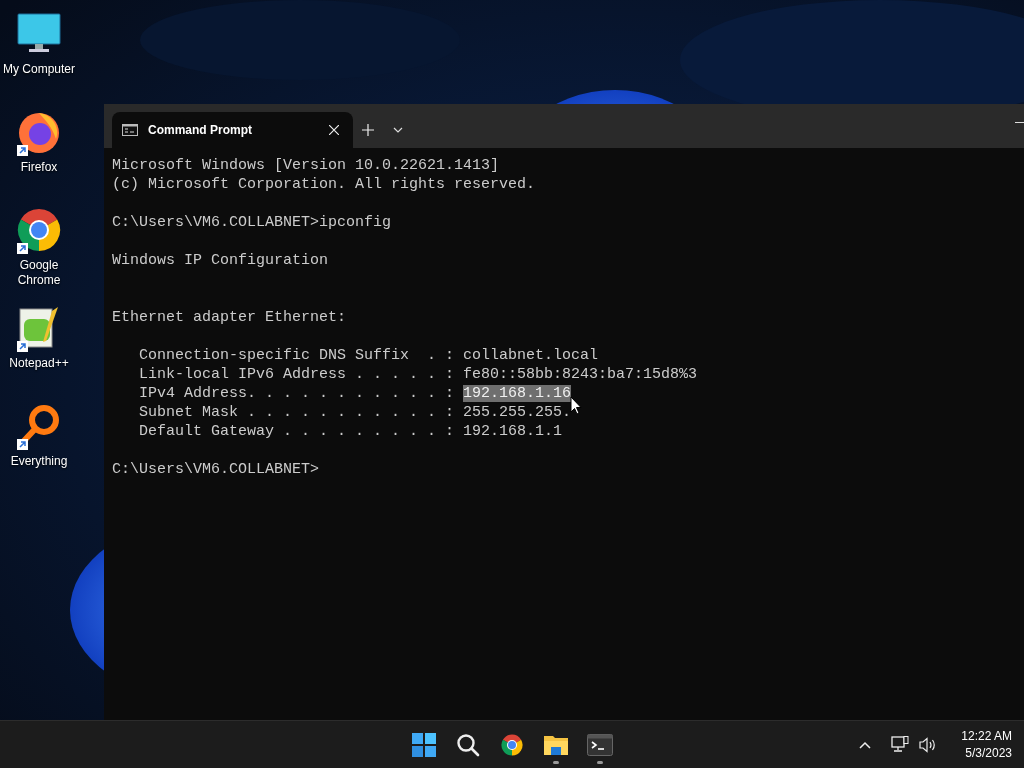 This screenshot has width=1024, height=768. I want to click on terminal-line: IPv4 Address. . . . . . . . . . . : 192.168.1.16, so click(355, 393).